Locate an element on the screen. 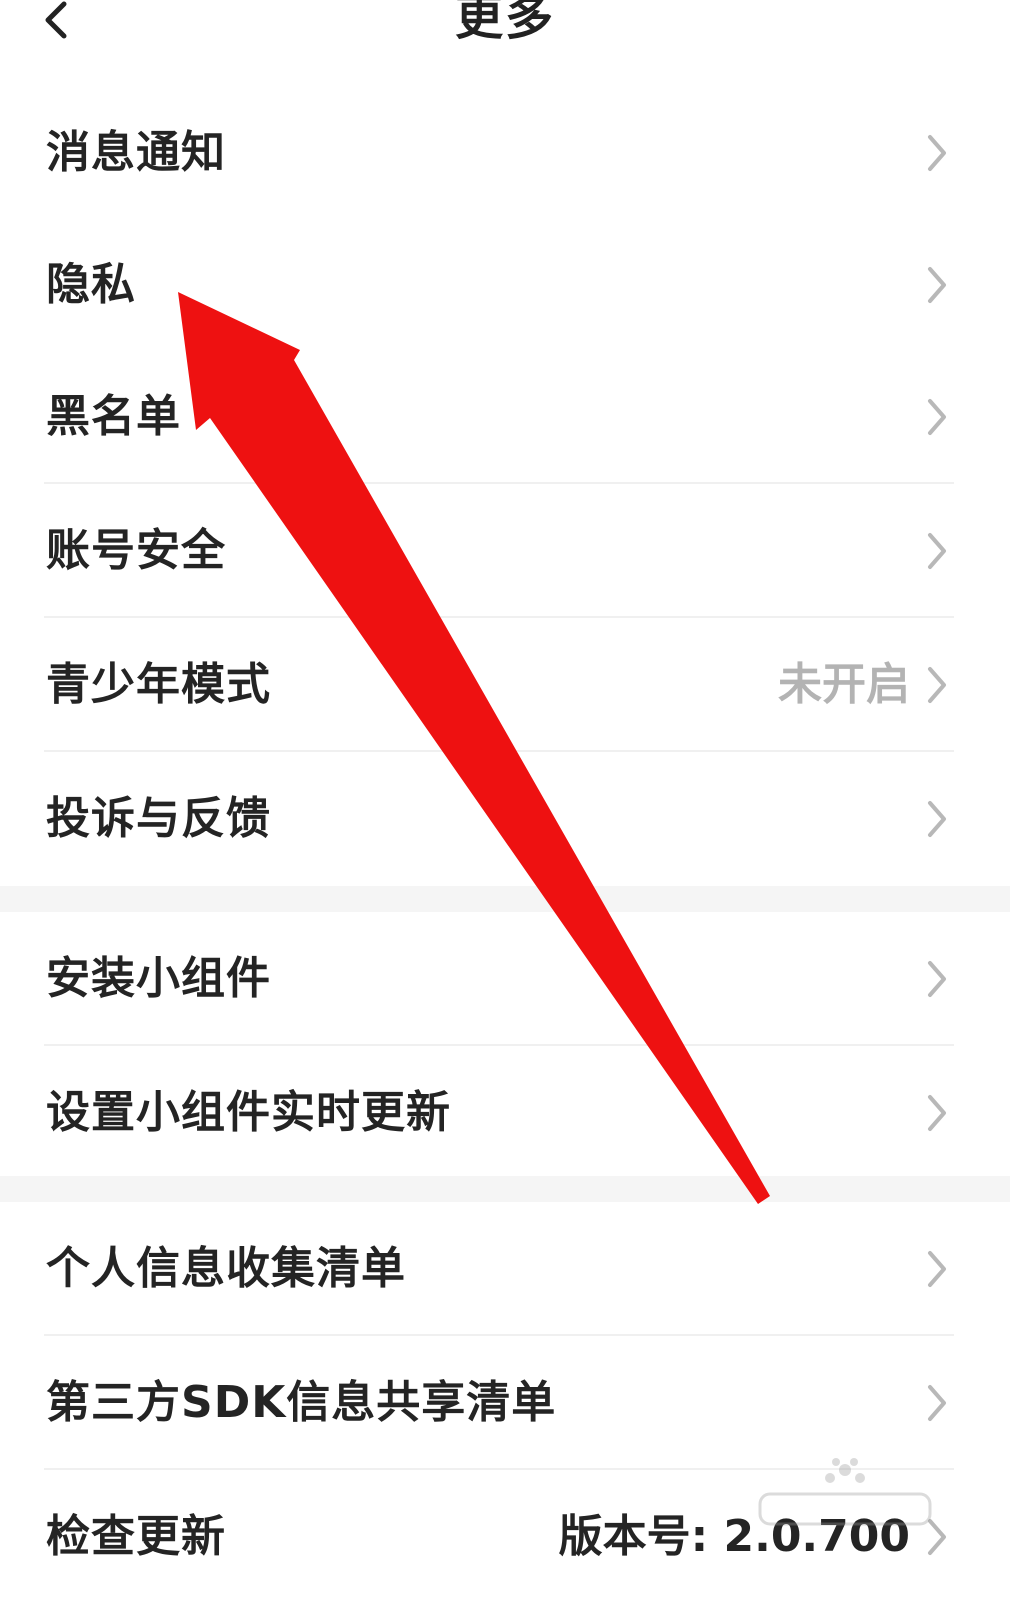 This screenshot has height=1604, width=1010. menu-item-label: 个人信息收集清单 is located at coordinates (226, 1268).